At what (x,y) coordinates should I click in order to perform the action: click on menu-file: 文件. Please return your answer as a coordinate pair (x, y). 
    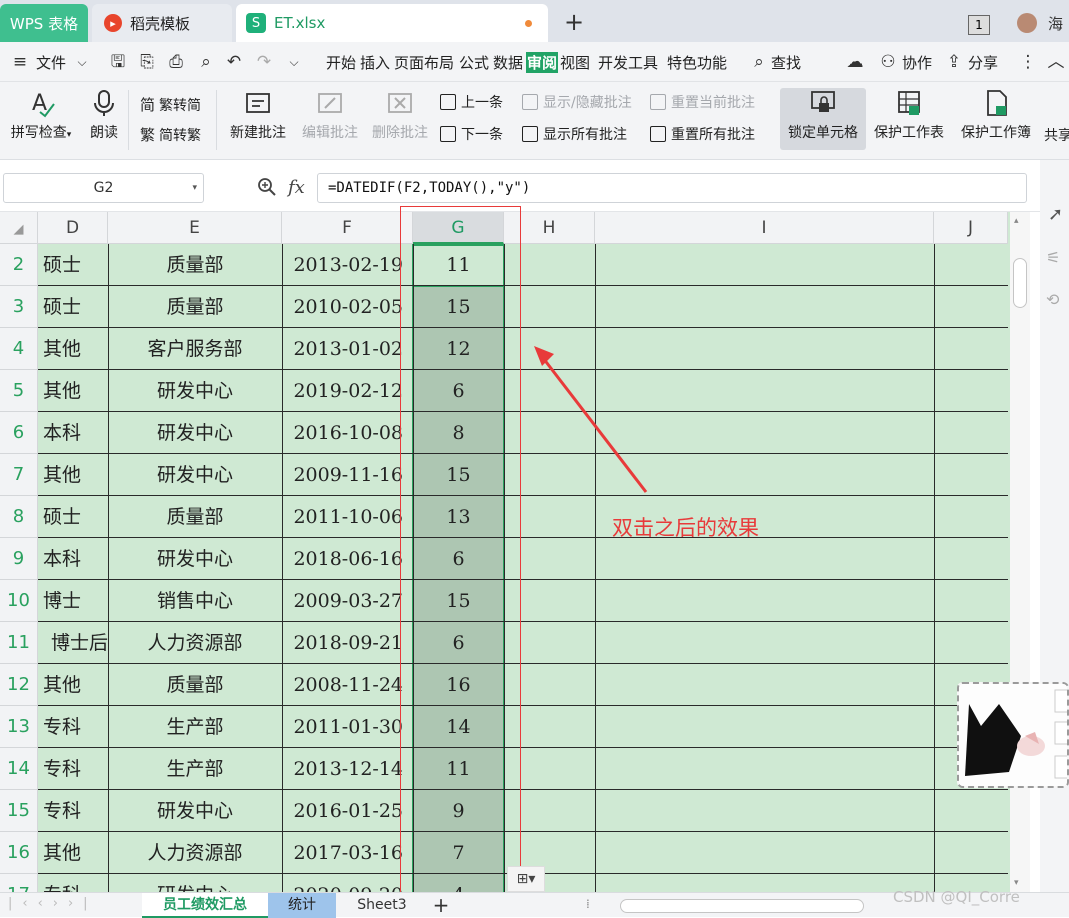
    Looking at the image, I should click on (51, 62).